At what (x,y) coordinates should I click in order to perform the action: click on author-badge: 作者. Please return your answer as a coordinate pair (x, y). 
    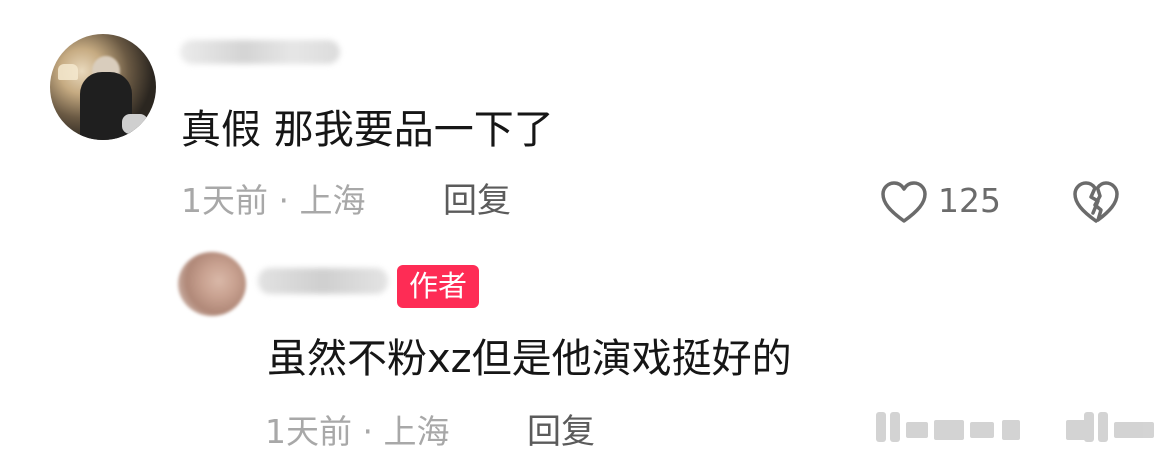
    Looking at the image, I should click on (438, 286).